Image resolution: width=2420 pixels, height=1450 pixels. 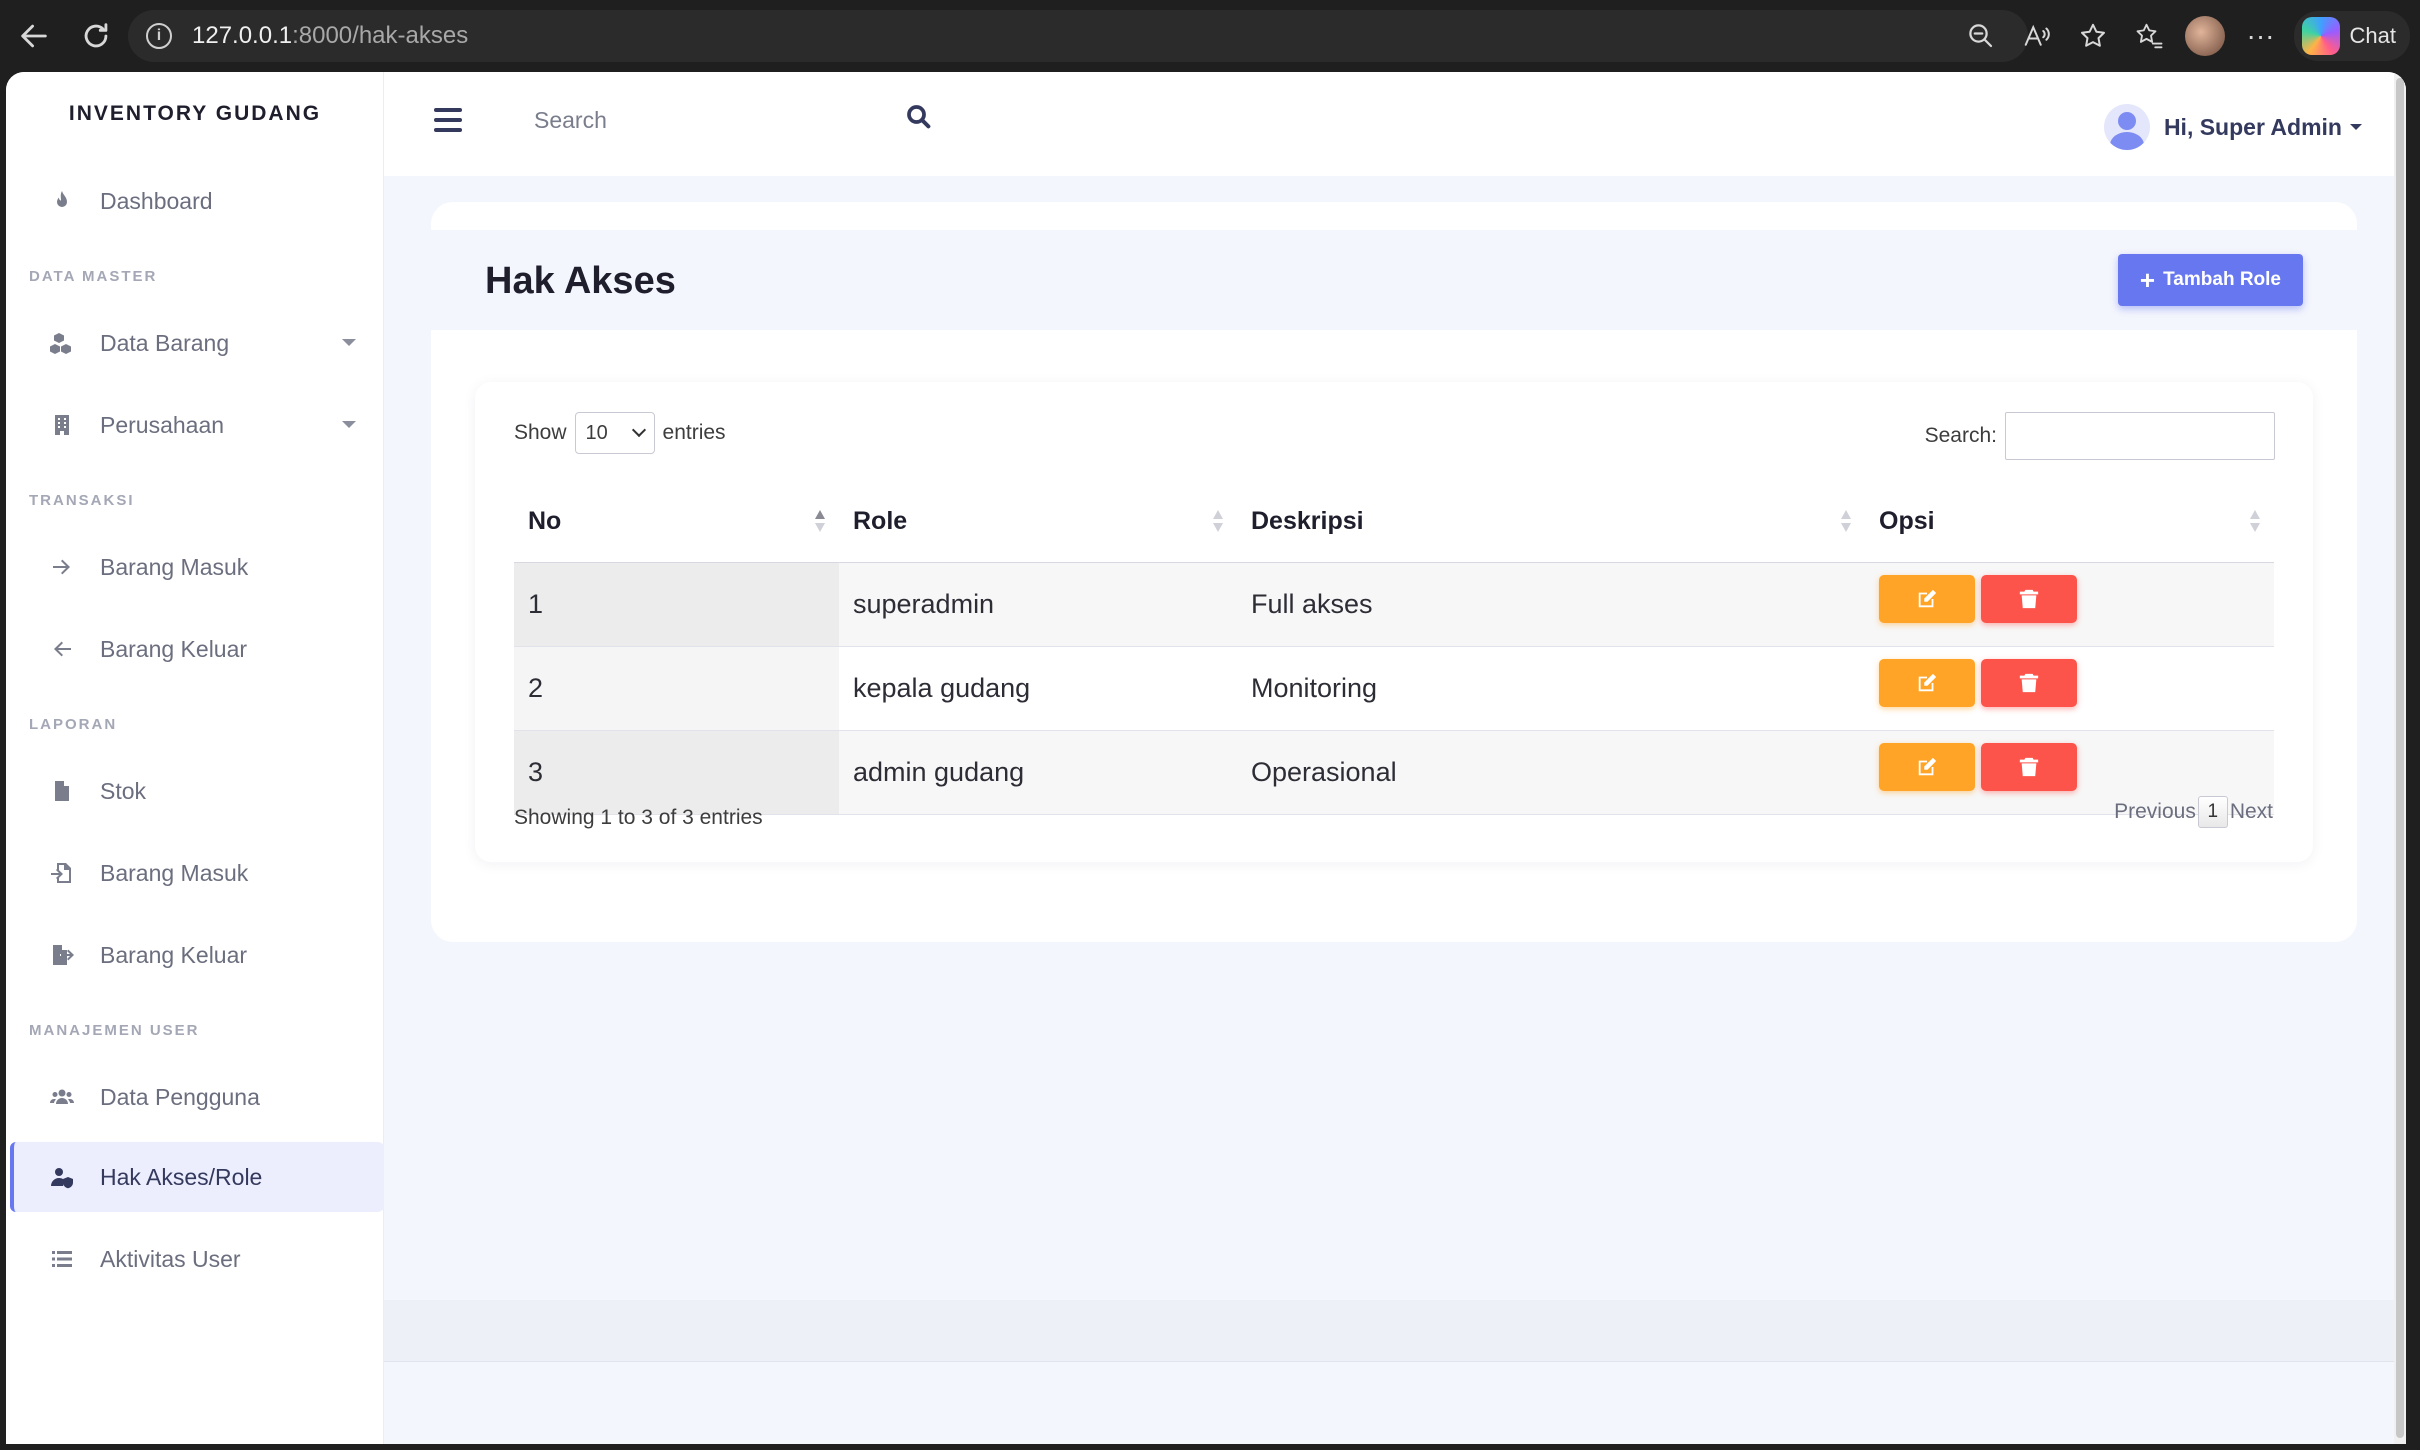 I want to click on address-url: 127.0.0.1:8000/hak-akses, so click(x=330, y=35).